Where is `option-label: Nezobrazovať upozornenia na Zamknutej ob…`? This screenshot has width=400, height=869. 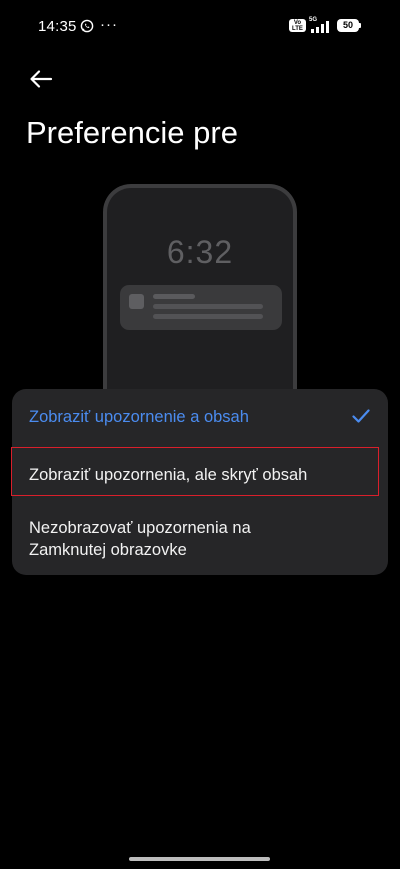 option-label: Nezobrazovať upozornenia na Zamknutej ob… is located at coordinates (140, 539).